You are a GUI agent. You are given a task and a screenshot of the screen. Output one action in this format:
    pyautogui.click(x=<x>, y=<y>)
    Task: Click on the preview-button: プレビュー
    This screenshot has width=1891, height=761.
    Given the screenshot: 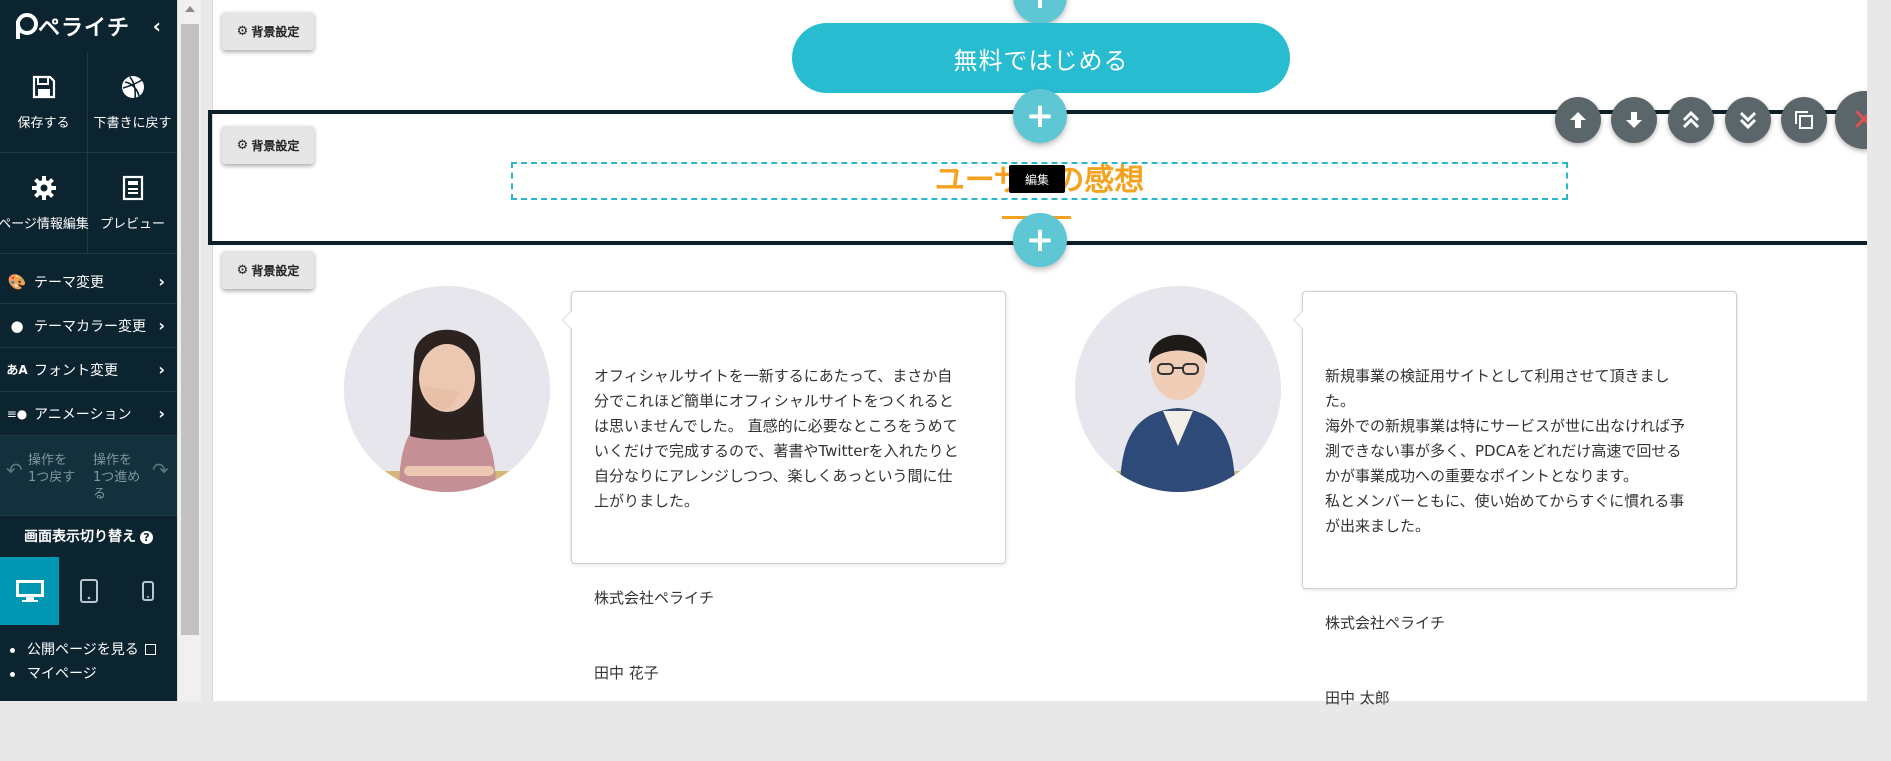 What is the action you would take?
    pyautogui.click(x=132, y=203)
    